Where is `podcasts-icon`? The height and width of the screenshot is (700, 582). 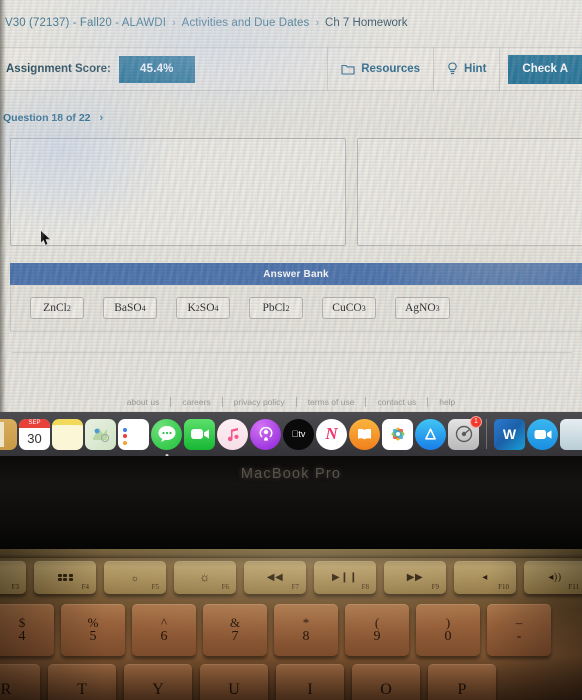
podcasts-icon is located at coordinates (265, 434).